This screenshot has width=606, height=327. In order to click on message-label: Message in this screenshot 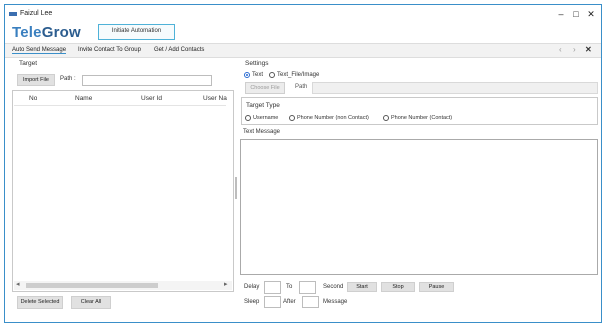, I will do `click(335, 302)`.